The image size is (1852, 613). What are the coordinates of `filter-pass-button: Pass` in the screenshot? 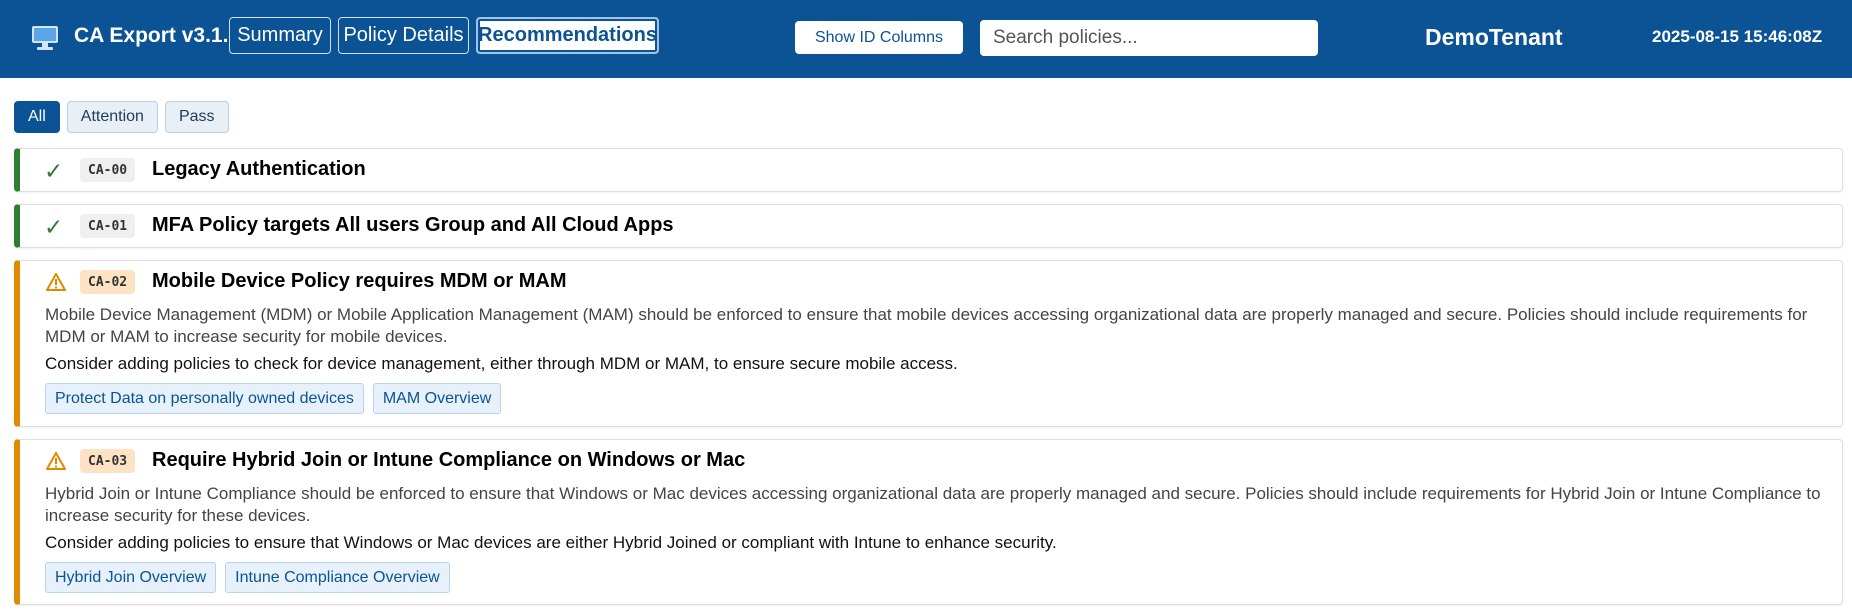 It's located at (196, 117).